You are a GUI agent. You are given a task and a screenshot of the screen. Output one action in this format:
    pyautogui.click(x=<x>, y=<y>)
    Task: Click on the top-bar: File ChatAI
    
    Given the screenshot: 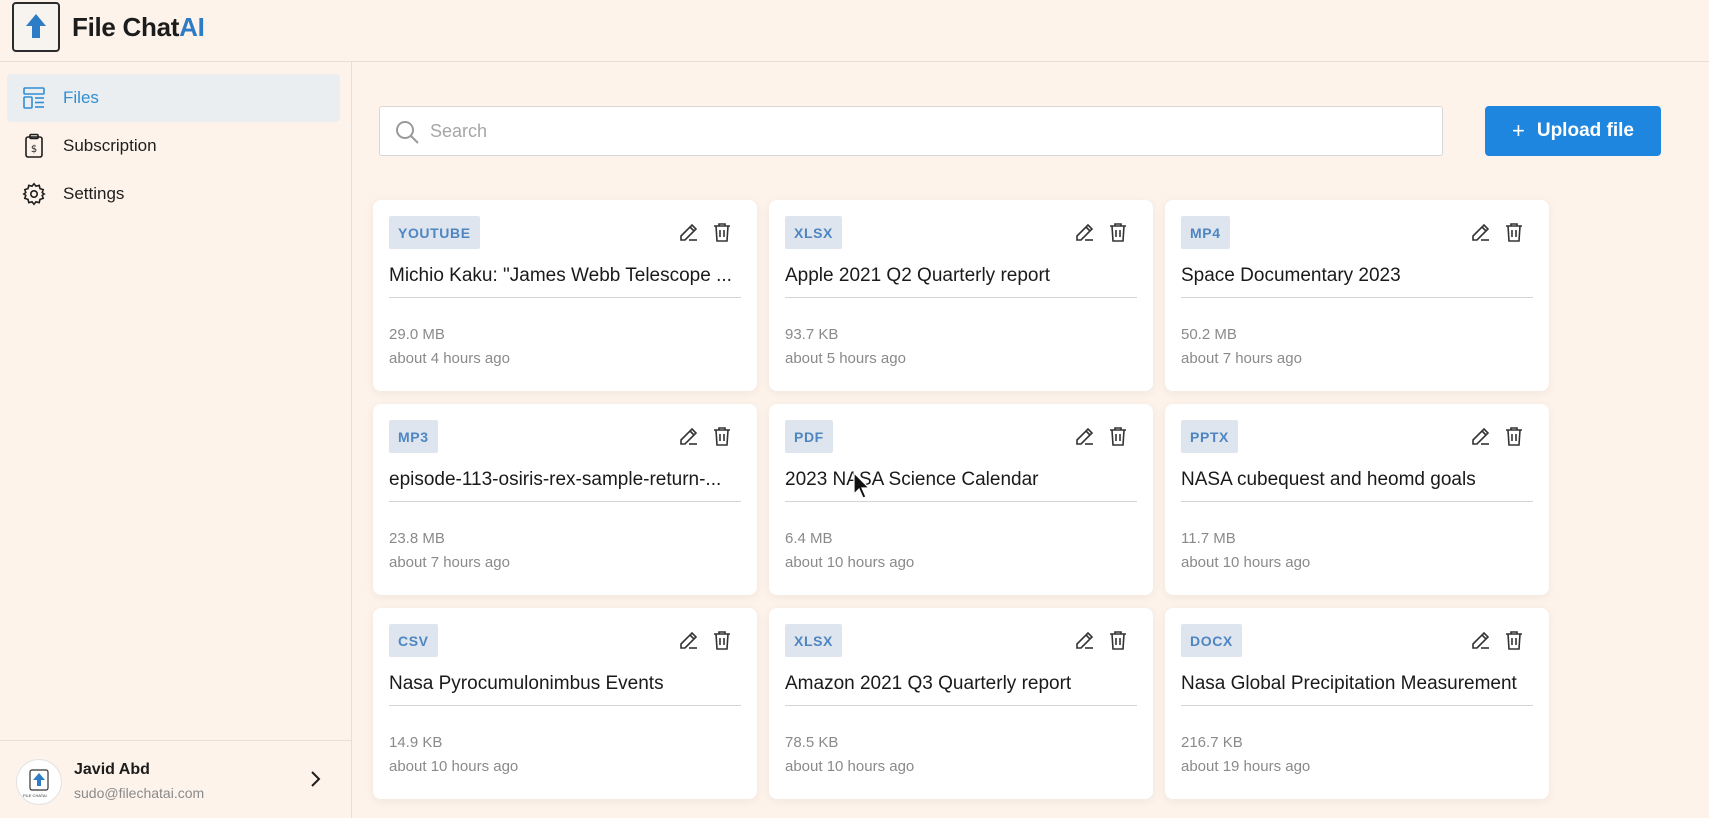 What is the action you would take?
    pyautogui.click(x=854, y=31)
    